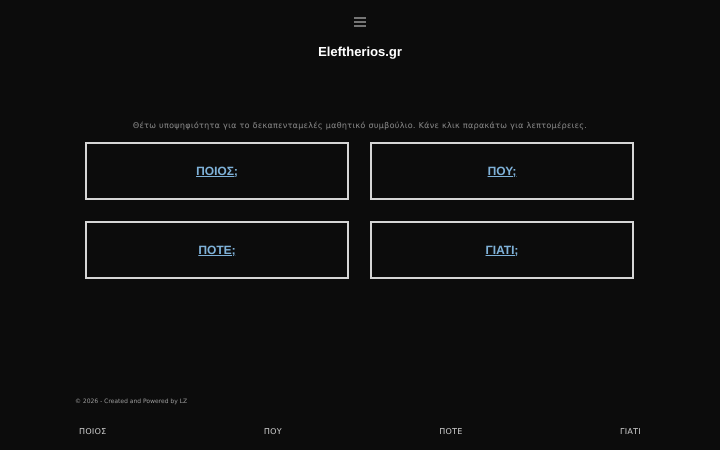  What do you see at coordinates (273, 432) in the screenshot?
I see `footer-link: ΠΟΥ` at bounding box center [273, 432].